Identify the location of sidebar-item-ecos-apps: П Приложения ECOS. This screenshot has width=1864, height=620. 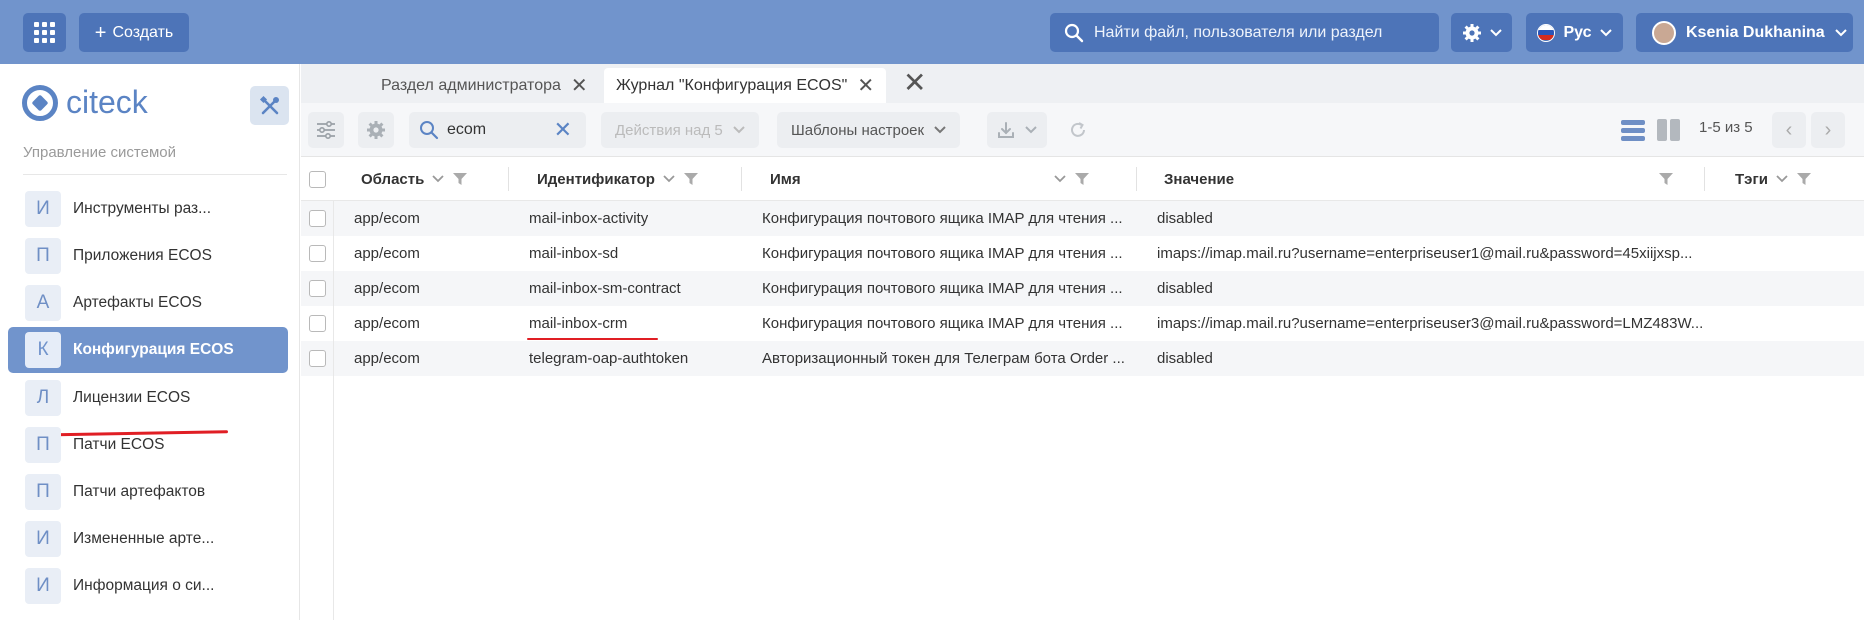
(148, 256).